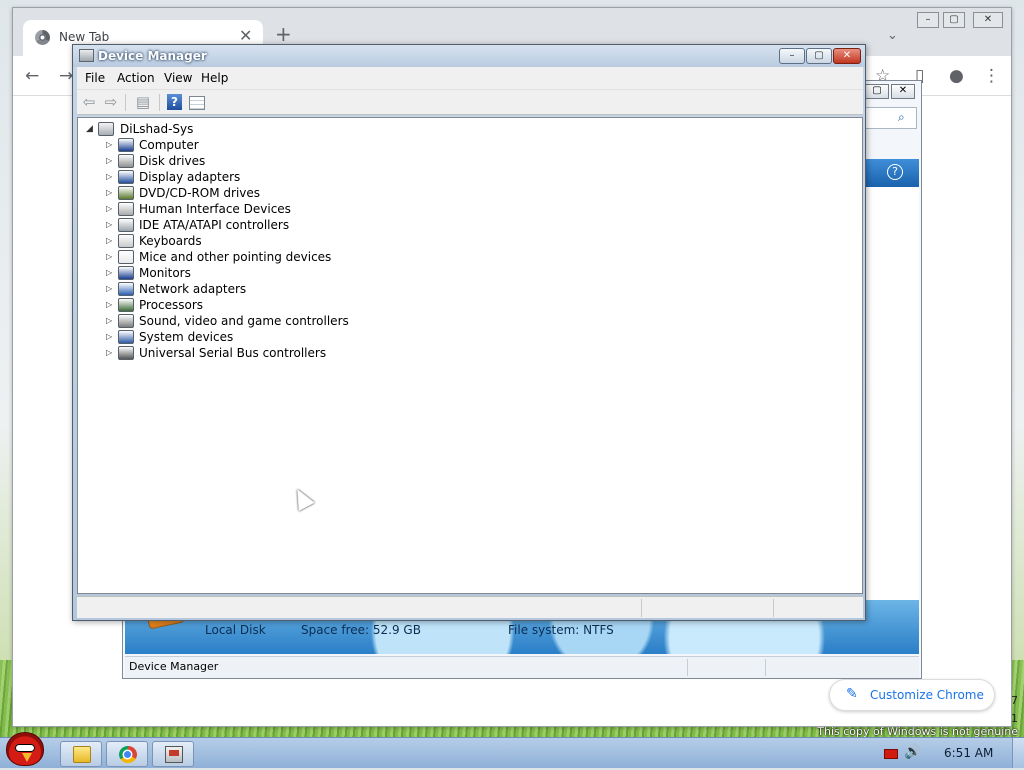  What do you see at coordinates (892, 393) in the screenshot?
I see `explorer-content-pane` at bounding box center [892, 393].